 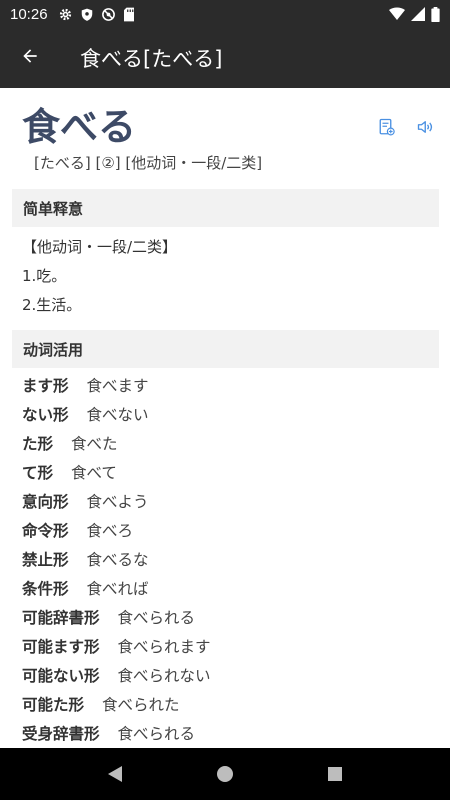 I want to click on conjugation-value: 食べよう, so click(x=117, y=502).